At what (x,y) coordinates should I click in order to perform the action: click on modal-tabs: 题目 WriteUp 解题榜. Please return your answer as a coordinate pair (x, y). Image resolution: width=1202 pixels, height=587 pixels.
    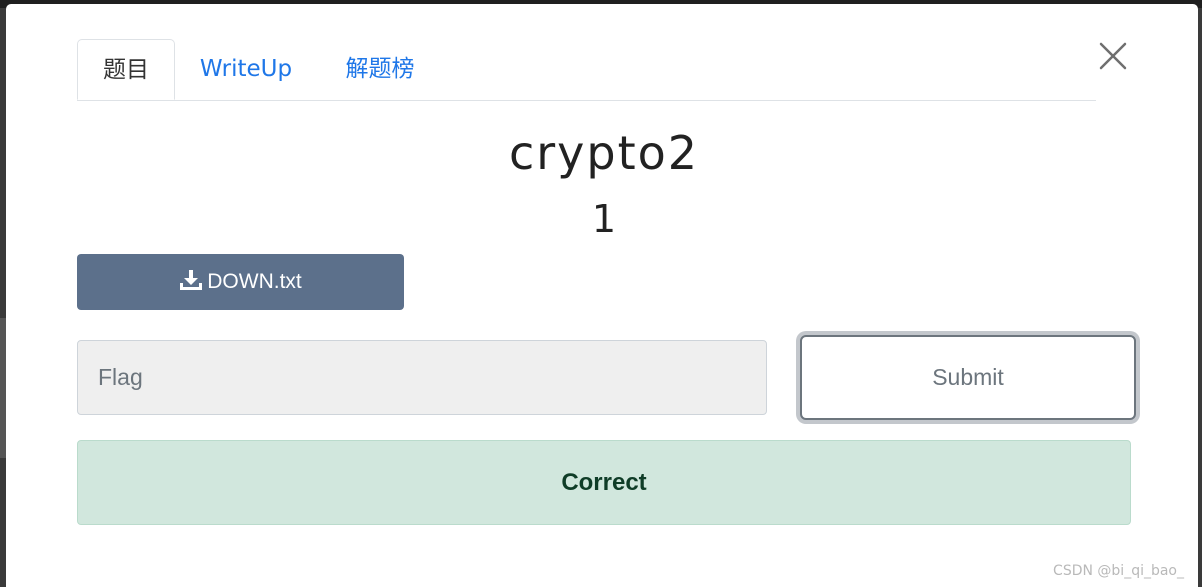
    Looking at the image, I should click on (586, 70).